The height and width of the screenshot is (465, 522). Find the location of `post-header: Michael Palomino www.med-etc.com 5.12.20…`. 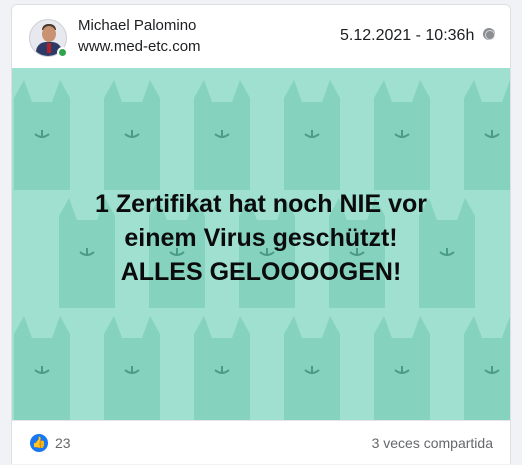

post-header: Michael Palomino www.med-etc.com 5.12.20… is located at coordinates (261, 36).